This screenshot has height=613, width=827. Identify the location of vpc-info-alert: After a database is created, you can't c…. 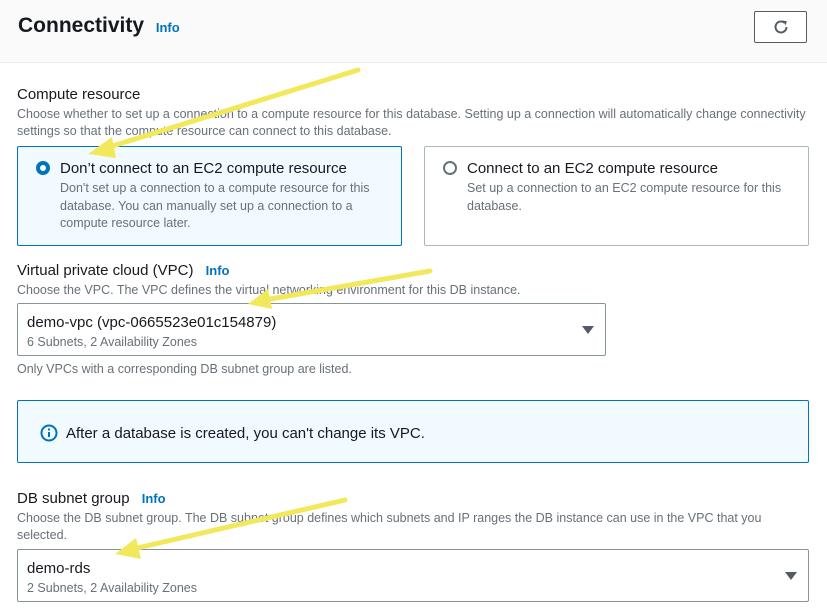
(413, 431).